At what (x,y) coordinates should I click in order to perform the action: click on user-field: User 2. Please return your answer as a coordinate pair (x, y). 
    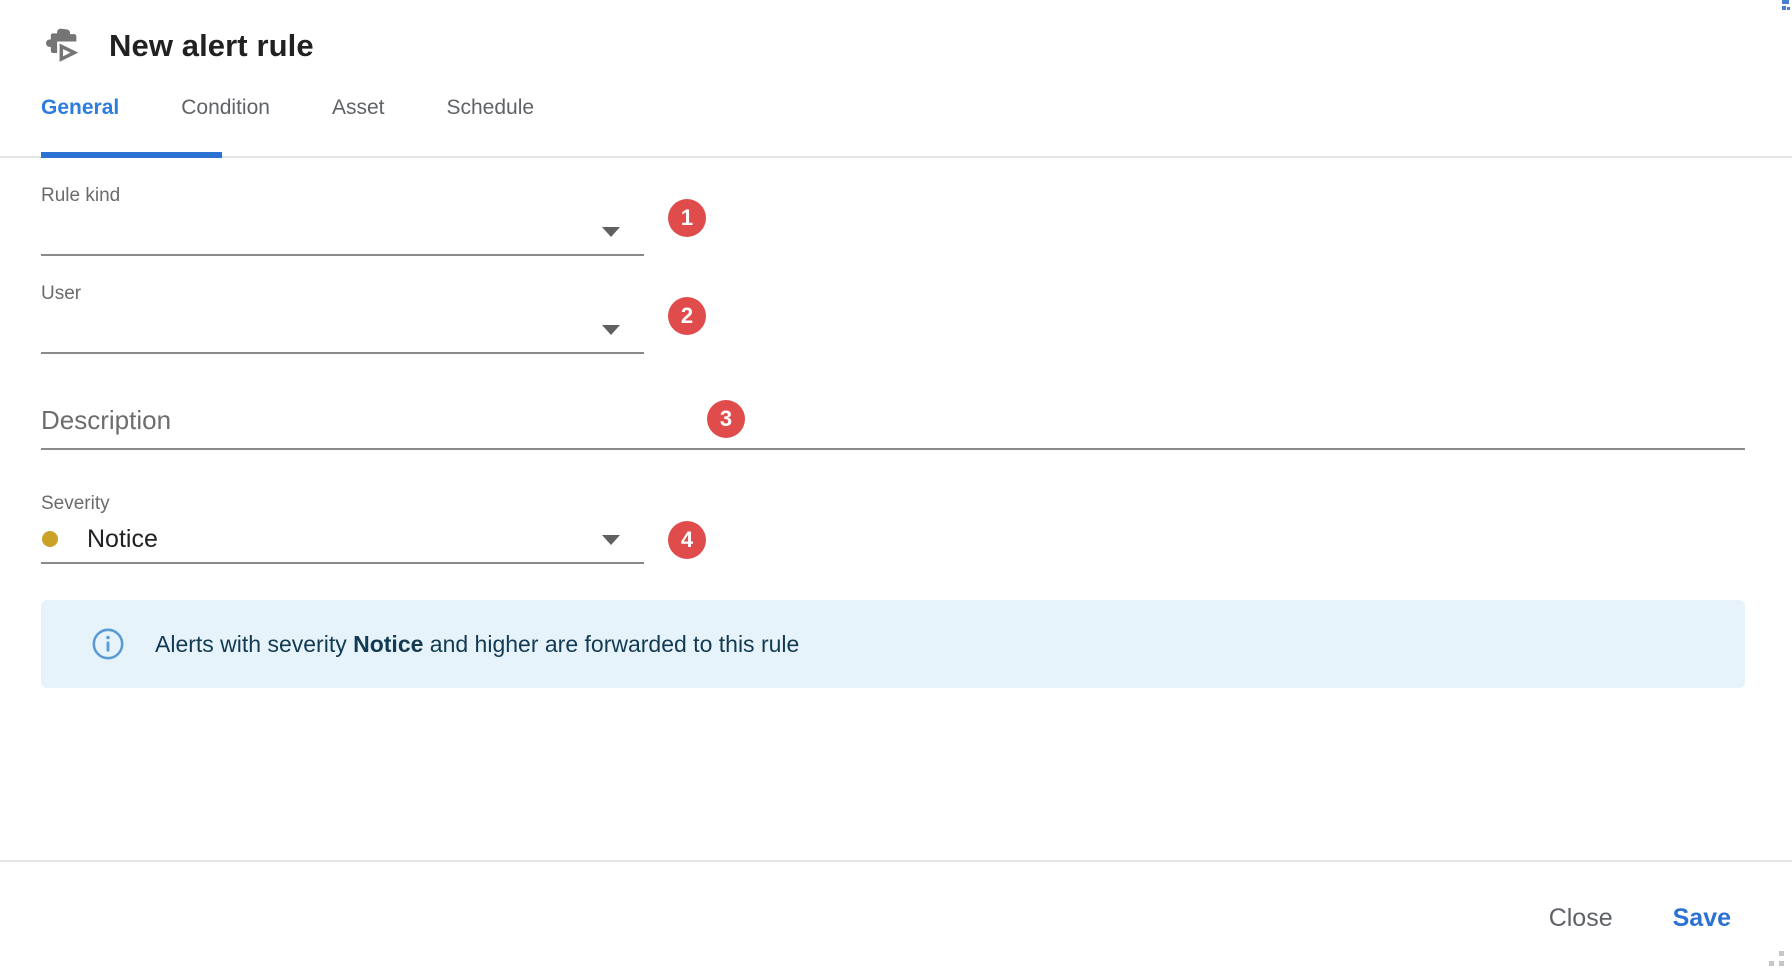
    Looking at the image, I should click on (896, 305).